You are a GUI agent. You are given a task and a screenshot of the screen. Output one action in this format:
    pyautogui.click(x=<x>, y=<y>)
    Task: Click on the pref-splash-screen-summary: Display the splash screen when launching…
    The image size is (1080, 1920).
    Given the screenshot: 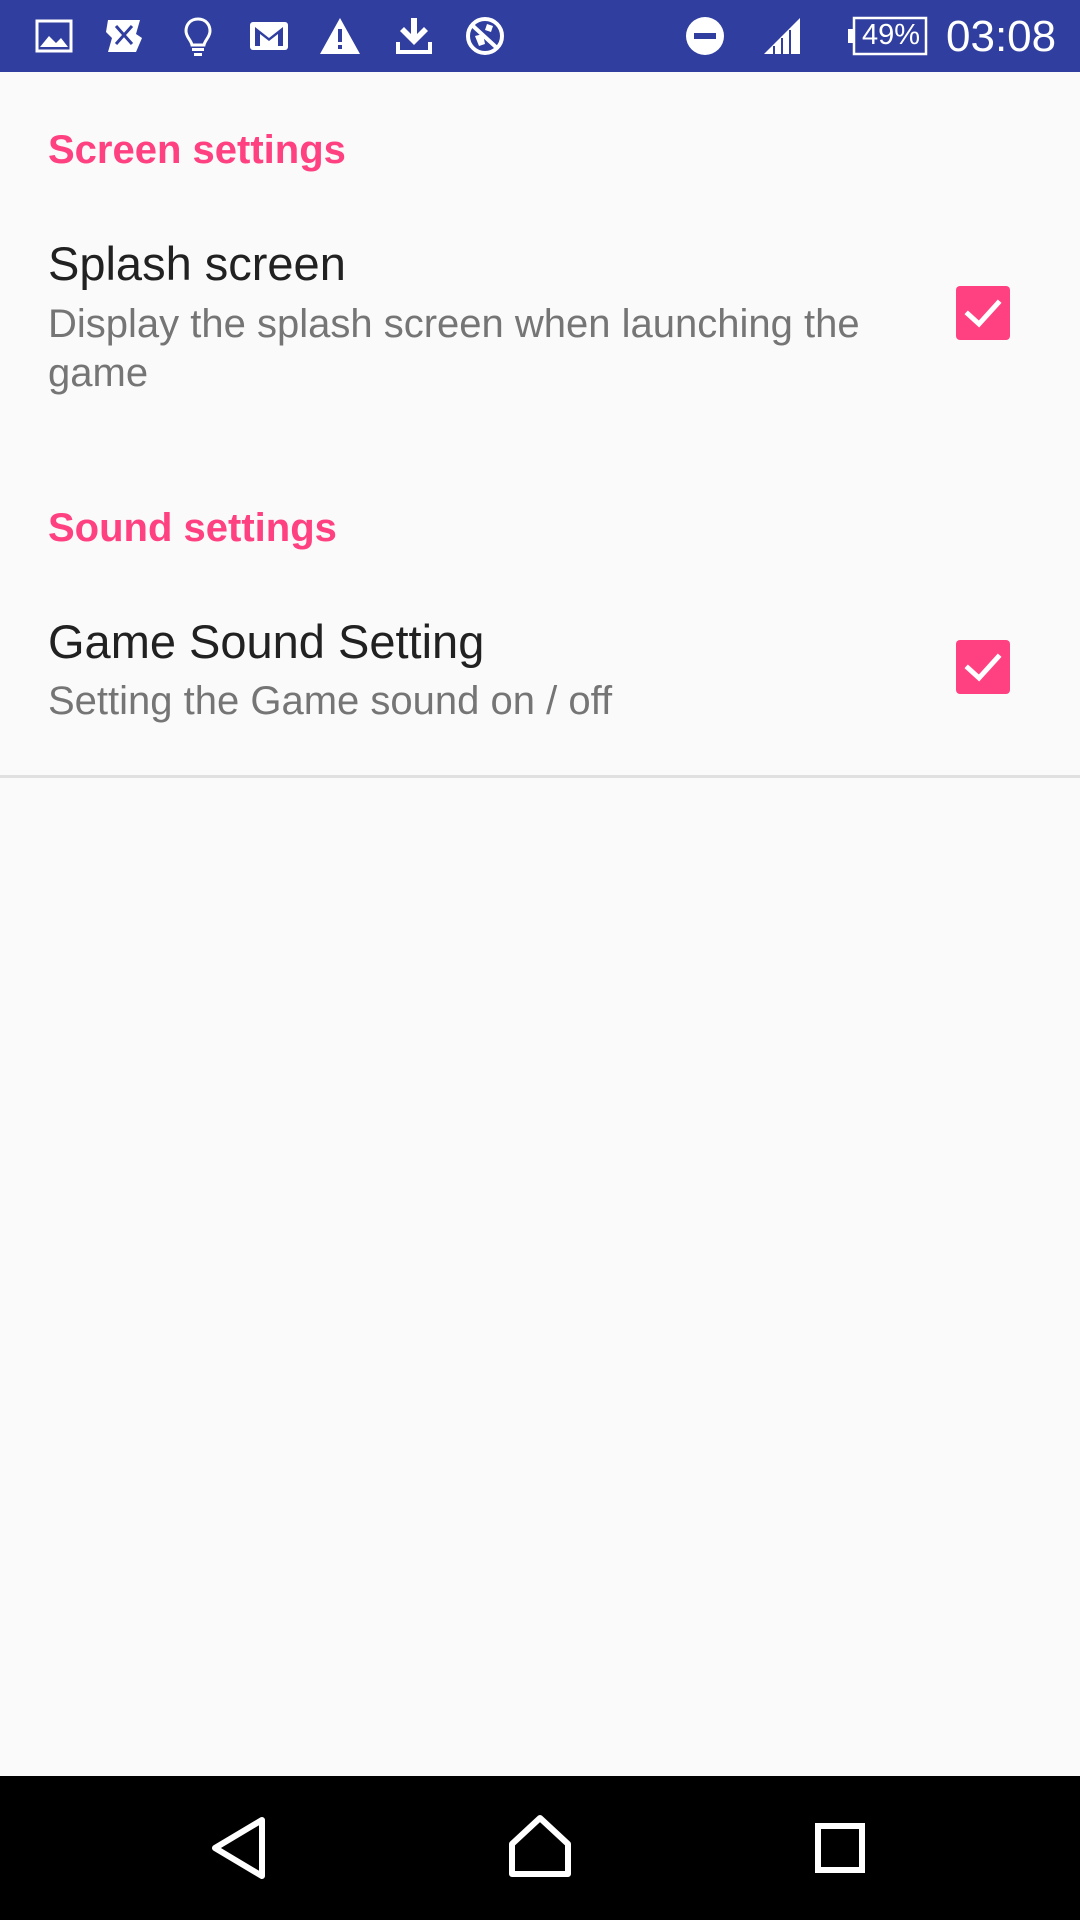 What is the action you would take?
    pyautogui.click(x=454, y=348)
    